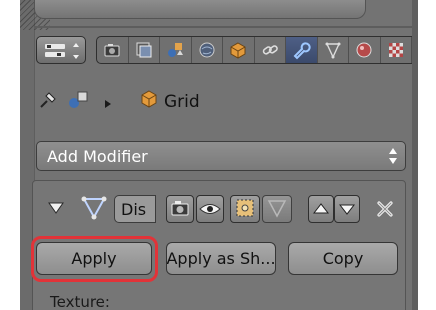 The height and width of the screenshot is (310, 436). I want to click on modifiers-wrench-icon, so click(302, 51).